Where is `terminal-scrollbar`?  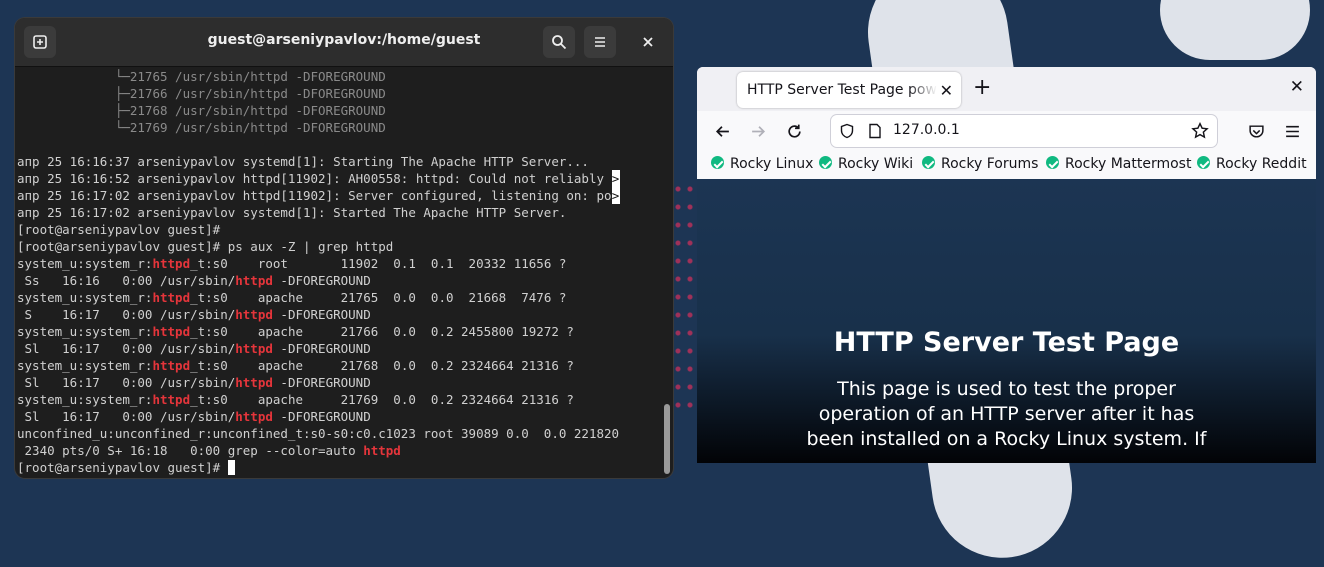
terminal-scrollbar is located at coordinates (666, 271).